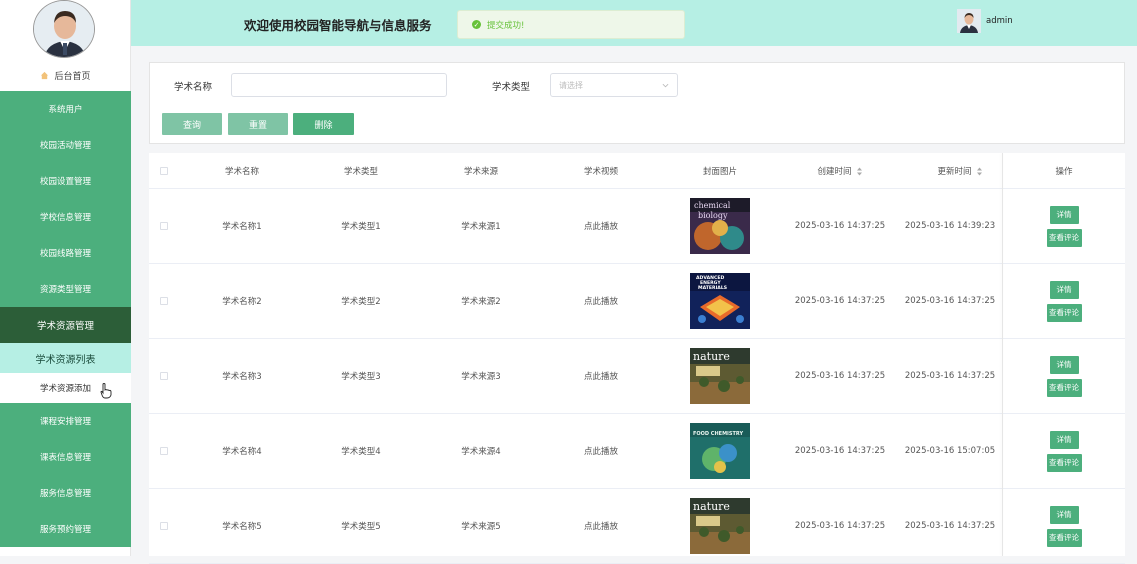 The image size is (1137, 564). I want to click on menu-item-campus-activity: 校园活动管理, so click(65, 145).